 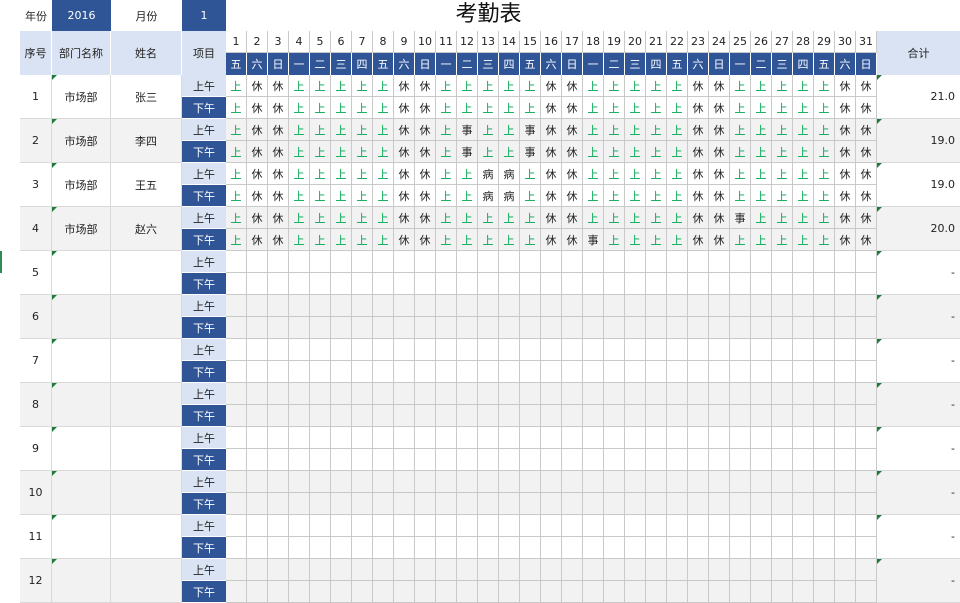 What do you see at coordinates (257, 42) in the screenshot?
I see `day-number-header: 2` at bounding box center [257, 42].